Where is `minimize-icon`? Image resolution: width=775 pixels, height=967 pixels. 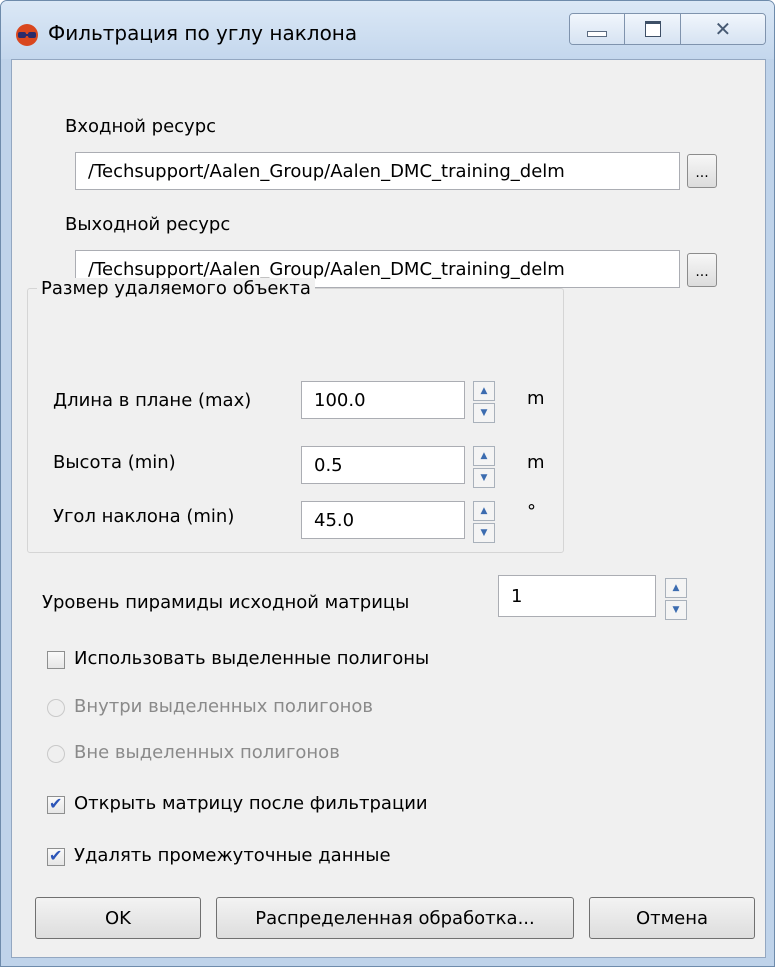
minimize-icon is located at coordinates (597, 34).